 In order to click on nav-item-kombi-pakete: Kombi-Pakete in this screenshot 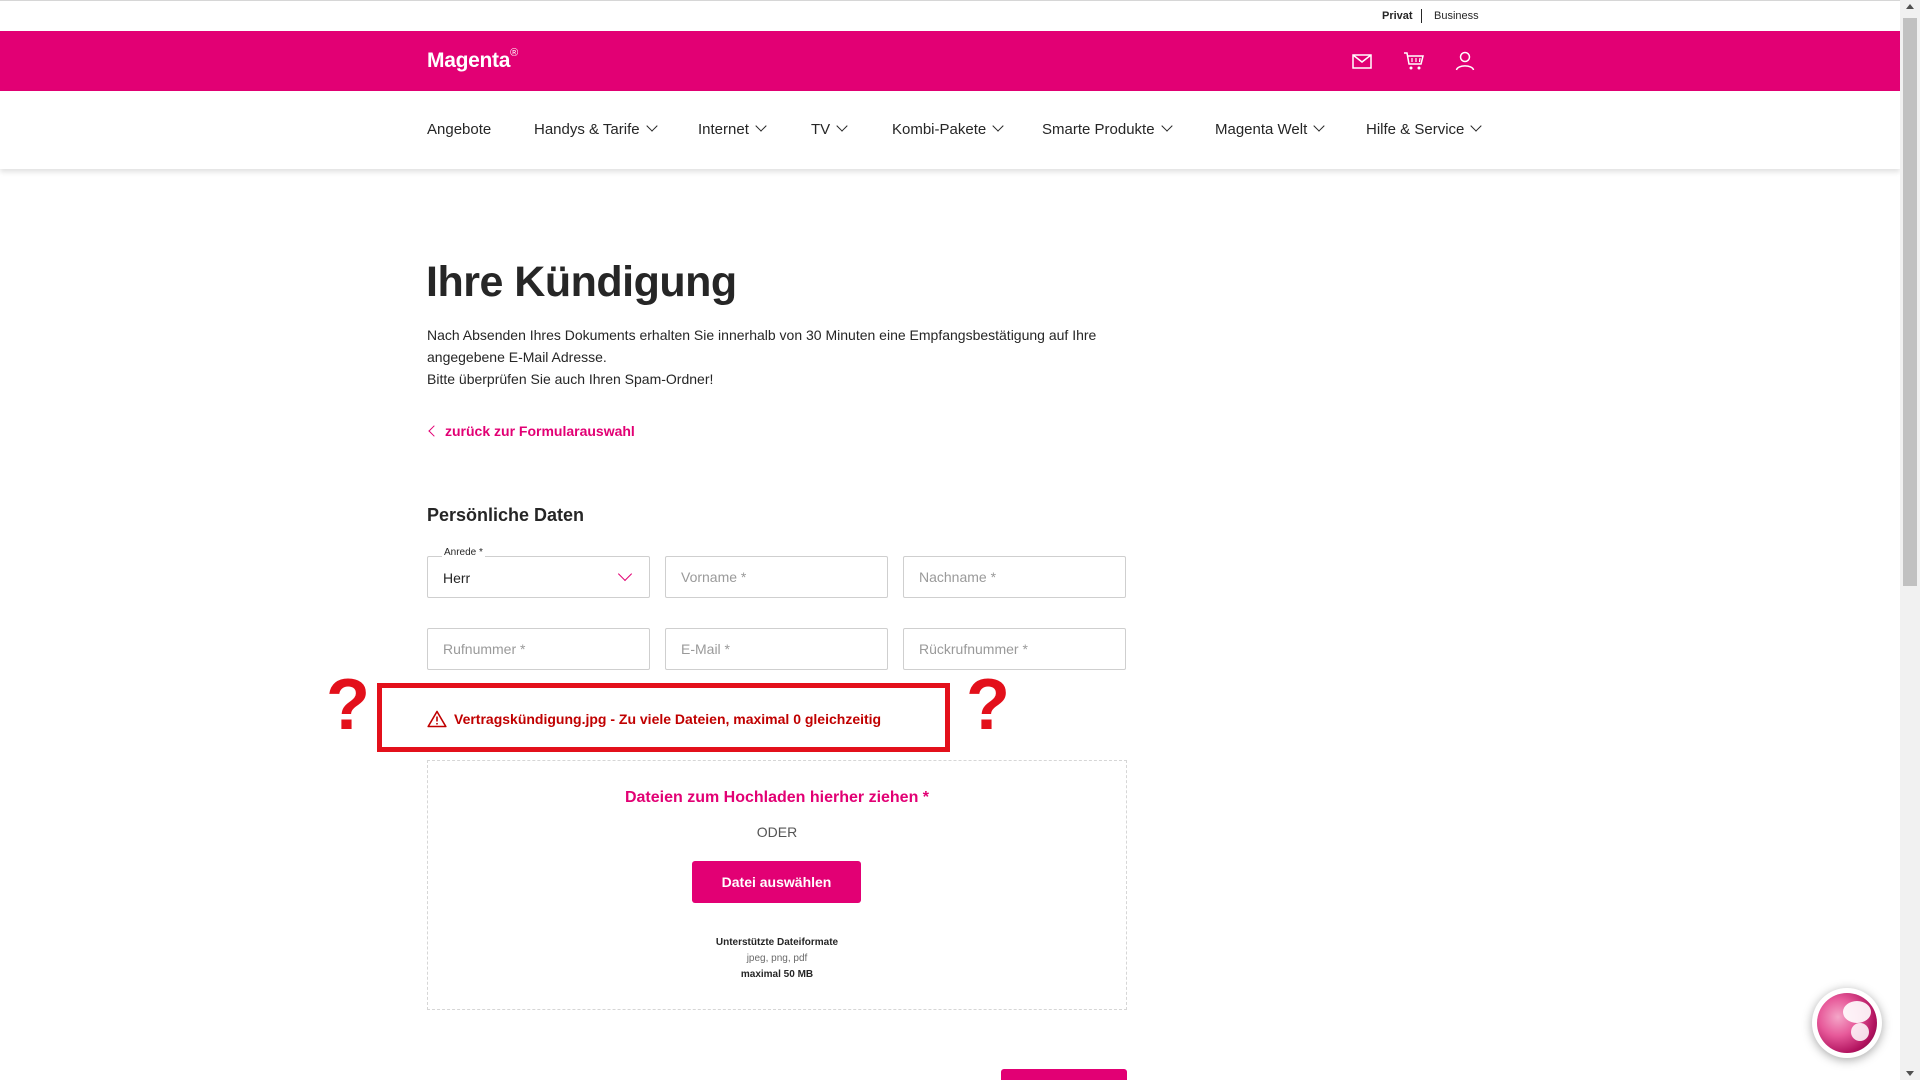, I will do `click(948, 129)`.